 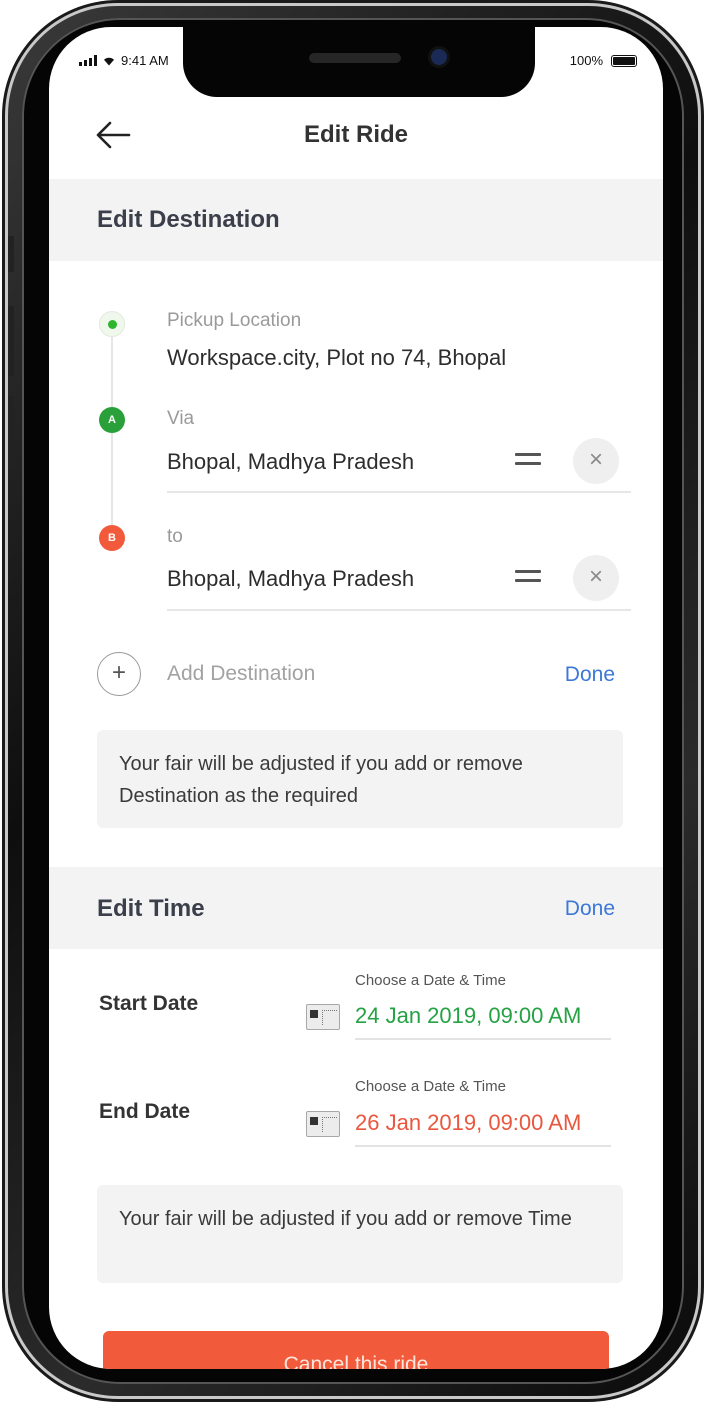 What do you see at coordinates (468, 1123) in the screenshot?
I see `end-date-value: 26 Jan 2019, 09:00 AM` at bounding box center [468, 1123].